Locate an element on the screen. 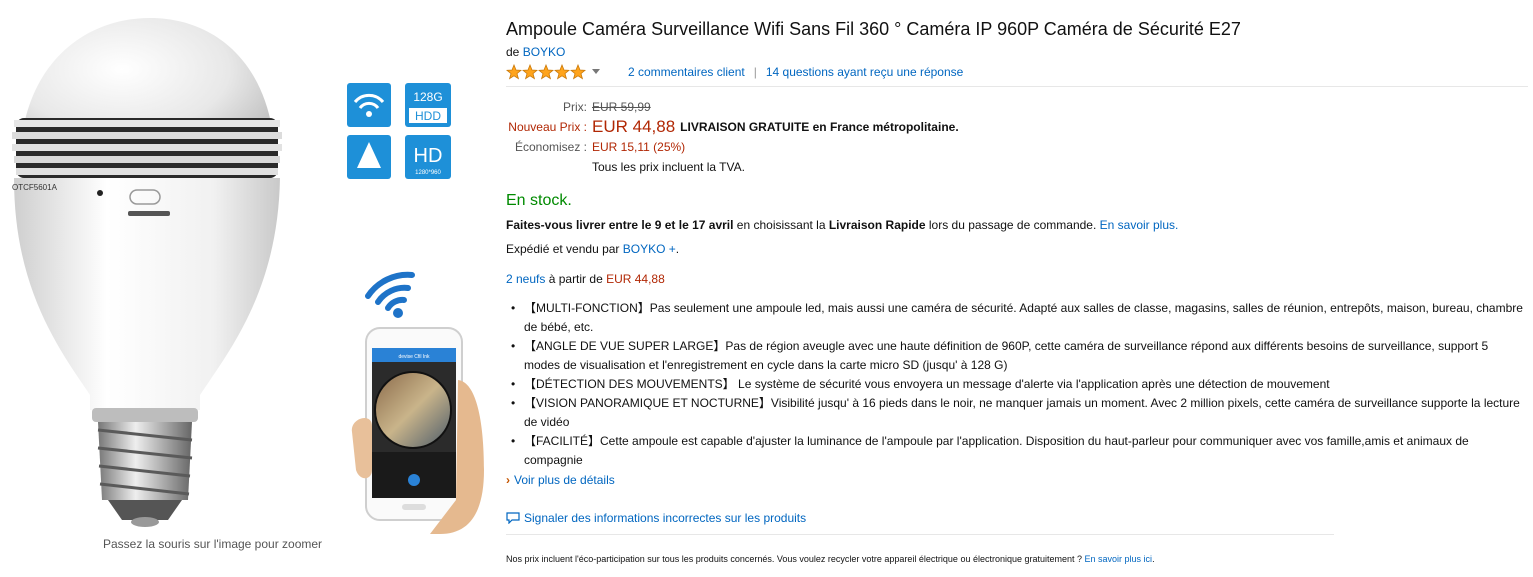 The image size is (1533, 577). seller-link: BOYKO + is located at coordinates (649, 249).